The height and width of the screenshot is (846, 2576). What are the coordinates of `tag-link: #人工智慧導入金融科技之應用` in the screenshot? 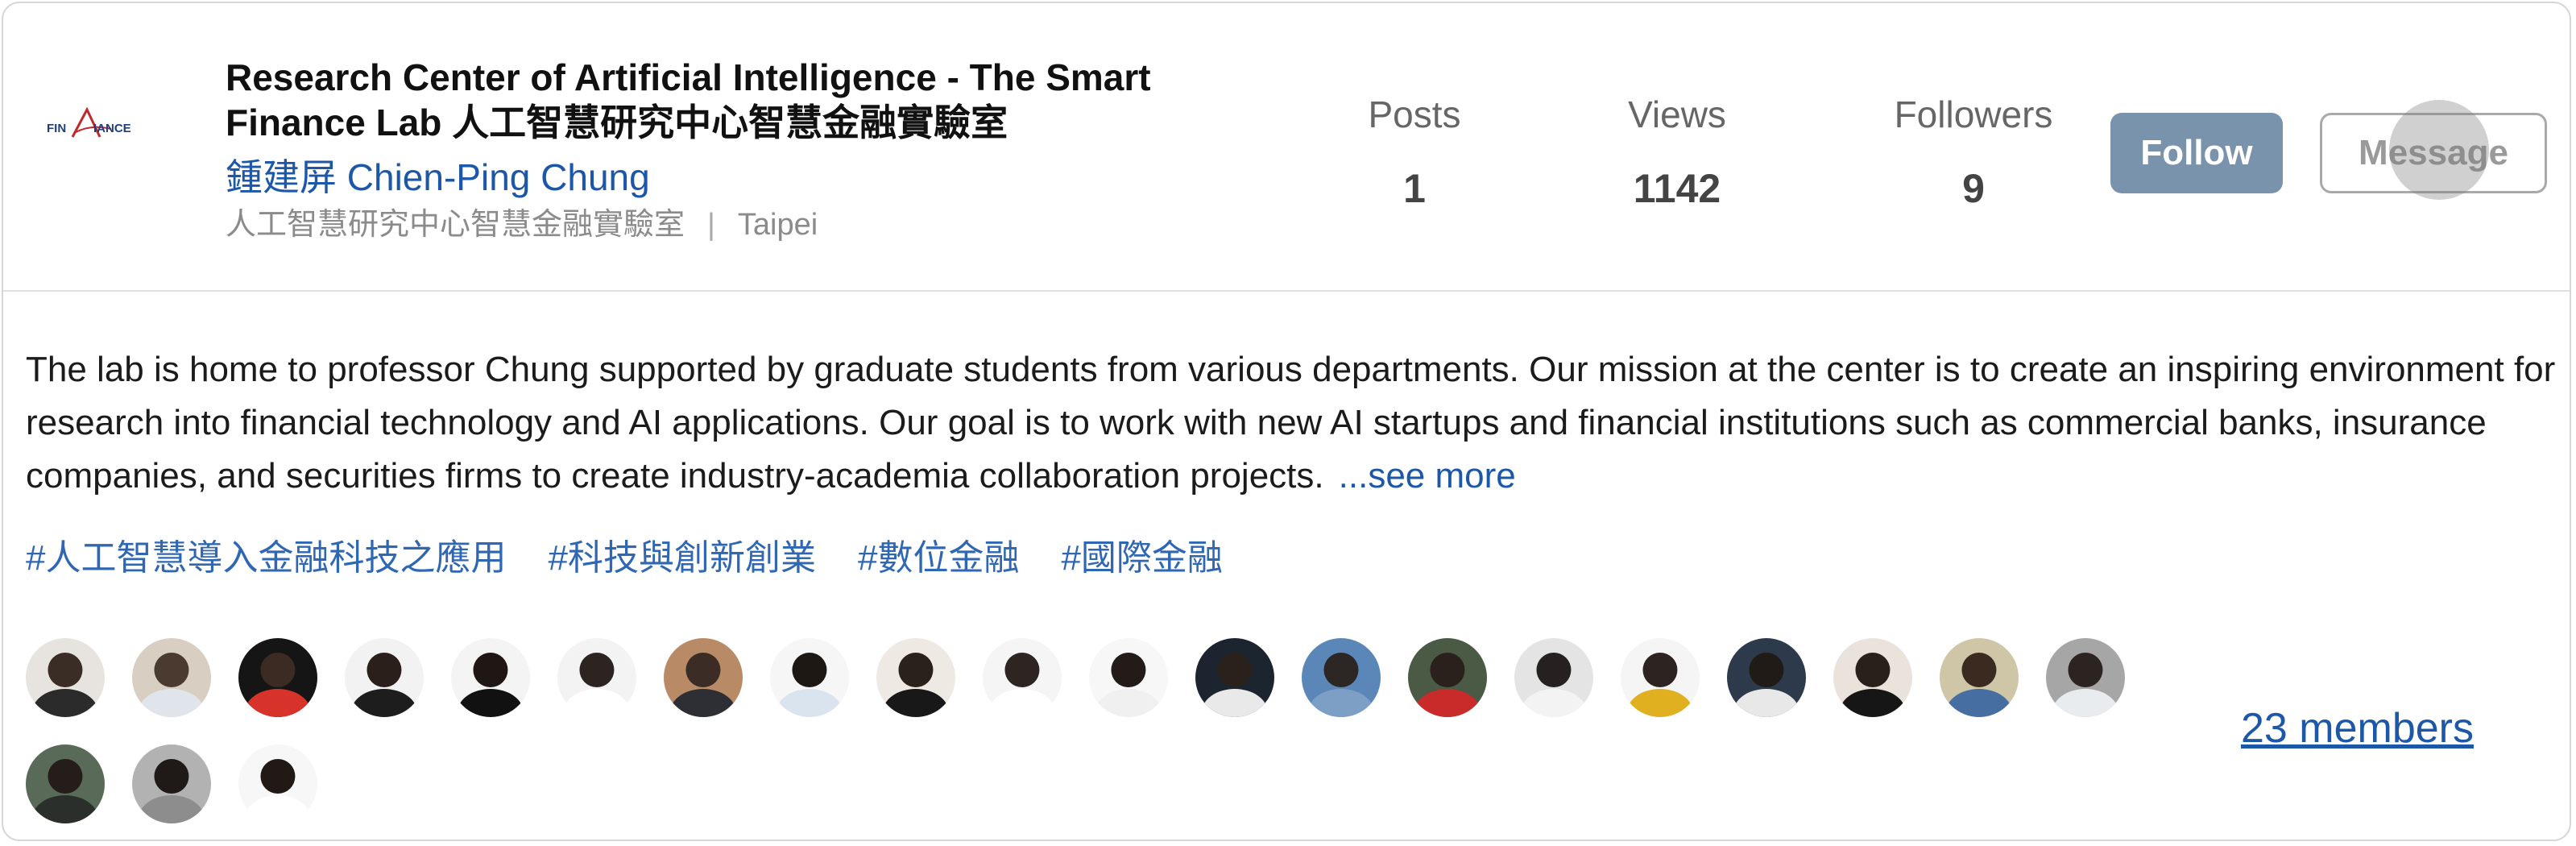 It's located at (266, 558).